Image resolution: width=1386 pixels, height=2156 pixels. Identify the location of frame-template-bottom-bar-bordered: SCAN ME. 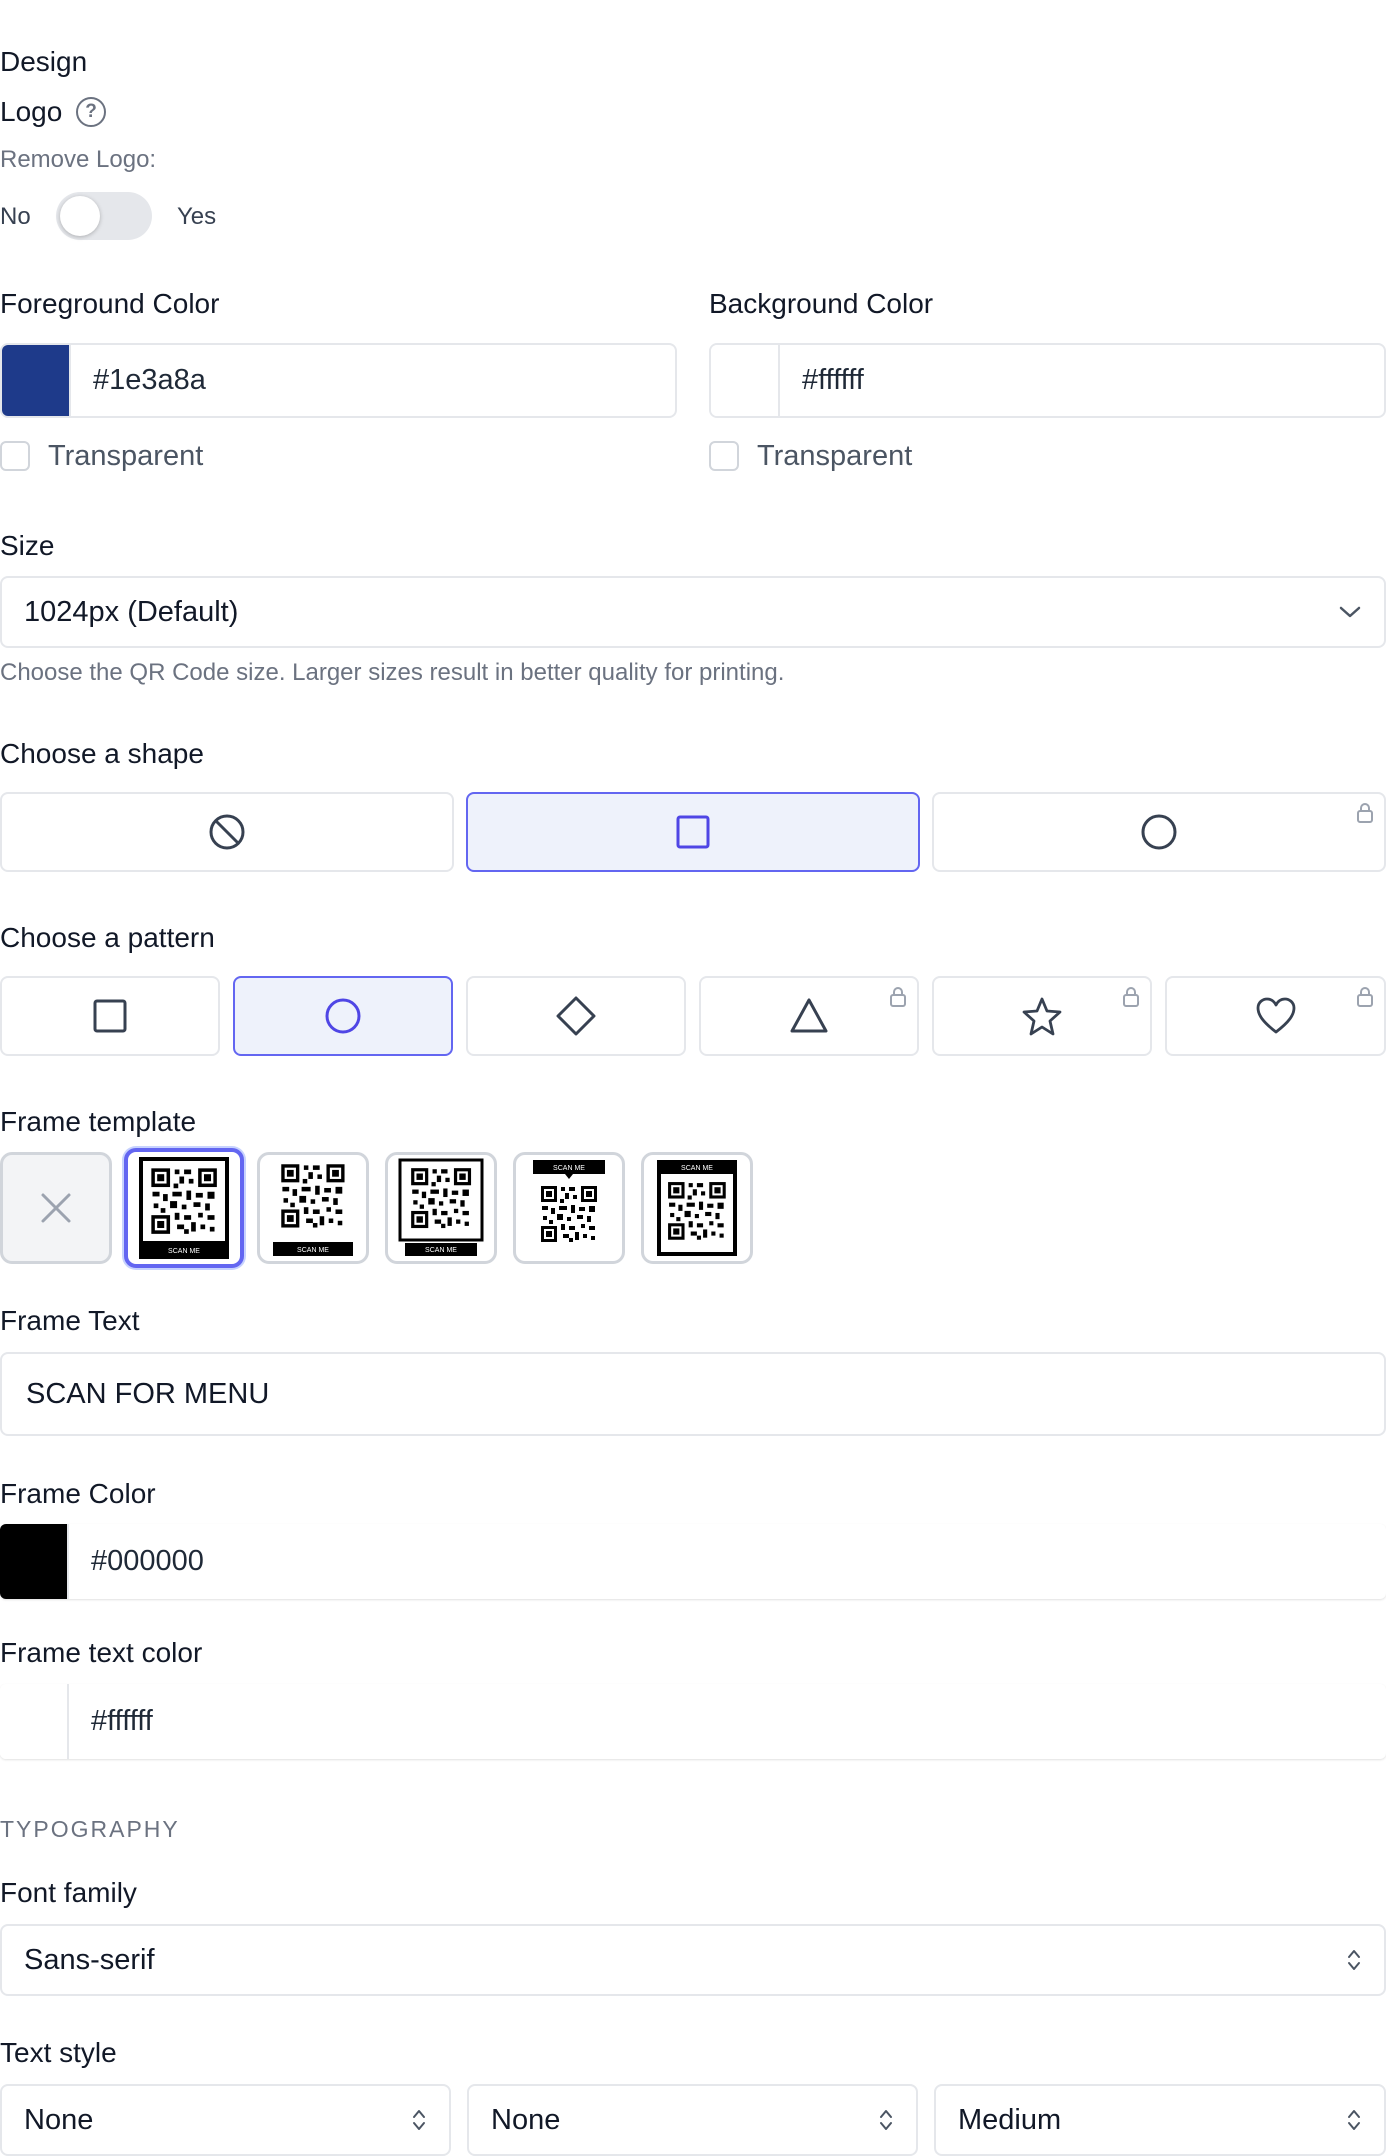
(441, 1208).